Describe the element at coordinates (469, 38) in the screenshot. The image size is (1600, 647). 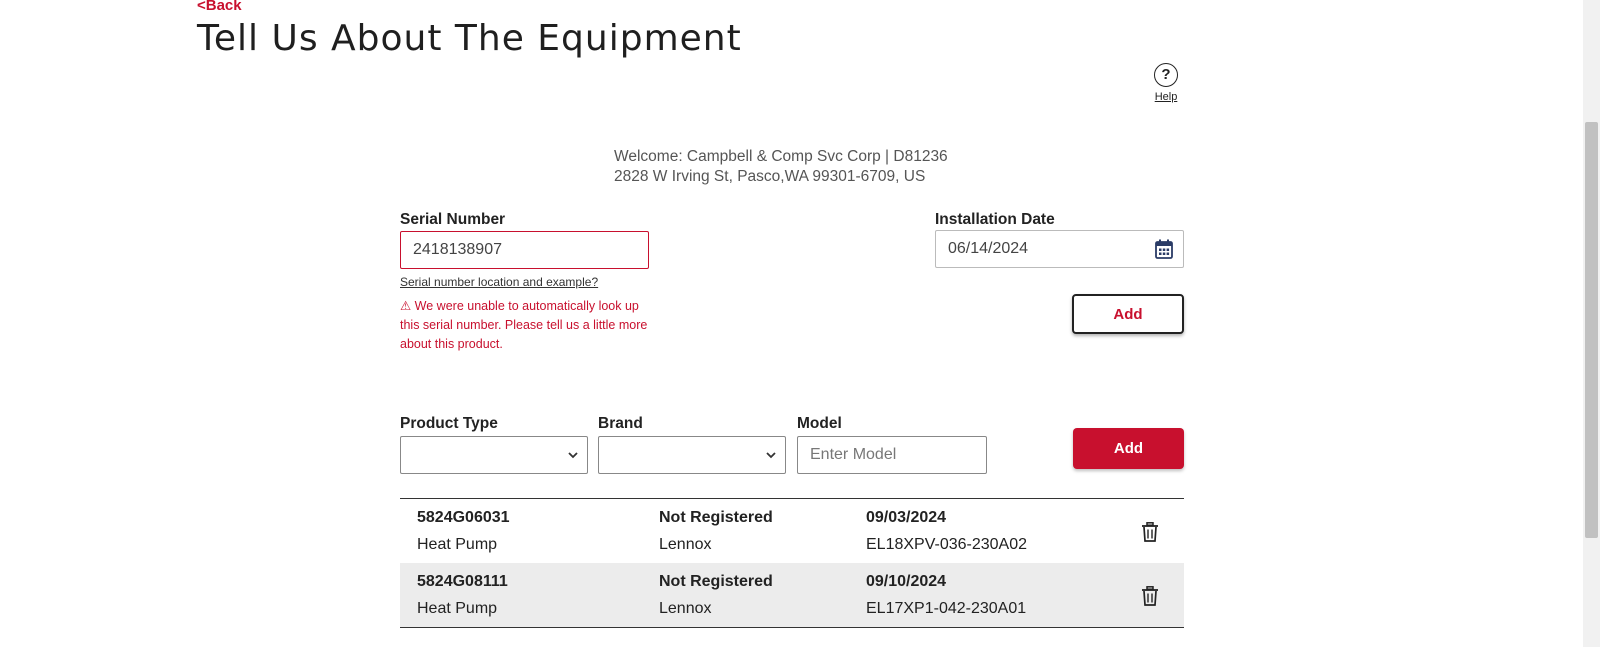
I see `page-title: Tell Us About The Equipment` at that location.